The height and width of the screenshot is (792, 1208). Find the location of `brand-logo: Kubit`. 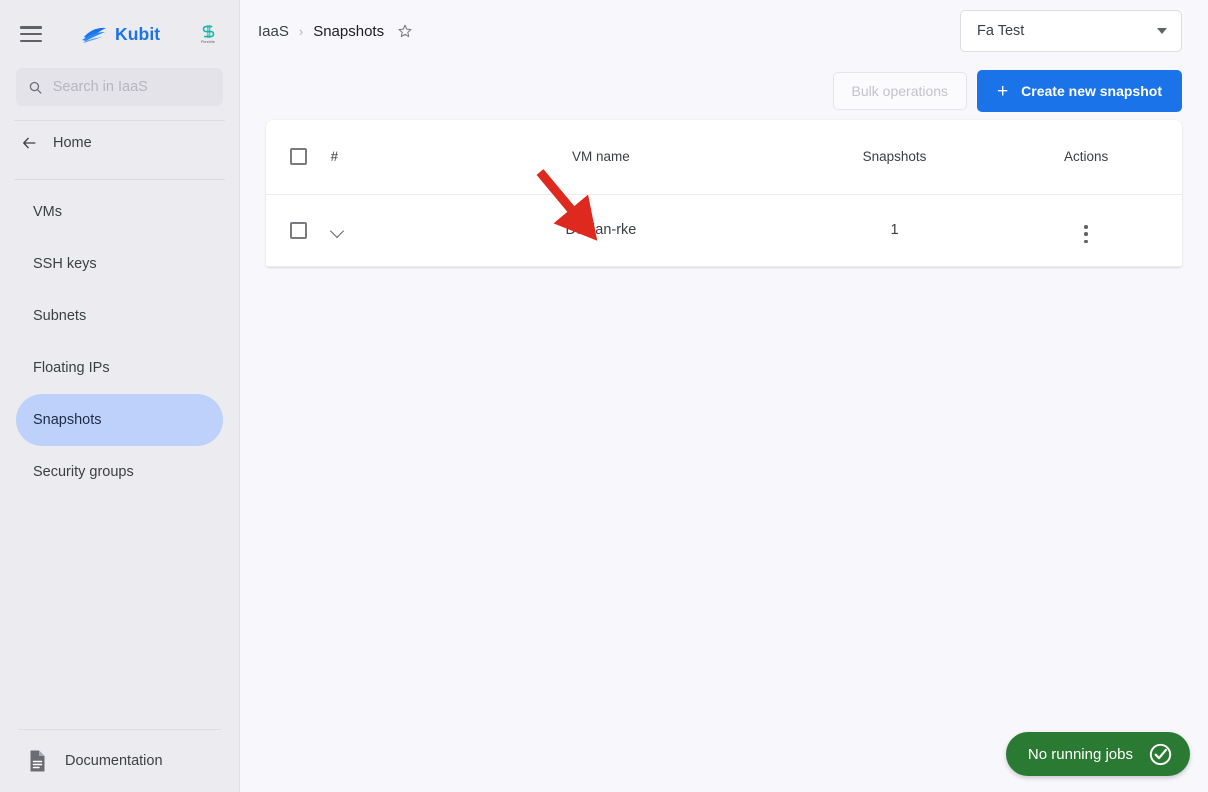

brand-logo: Kubit is located at coordinates (121, 34).